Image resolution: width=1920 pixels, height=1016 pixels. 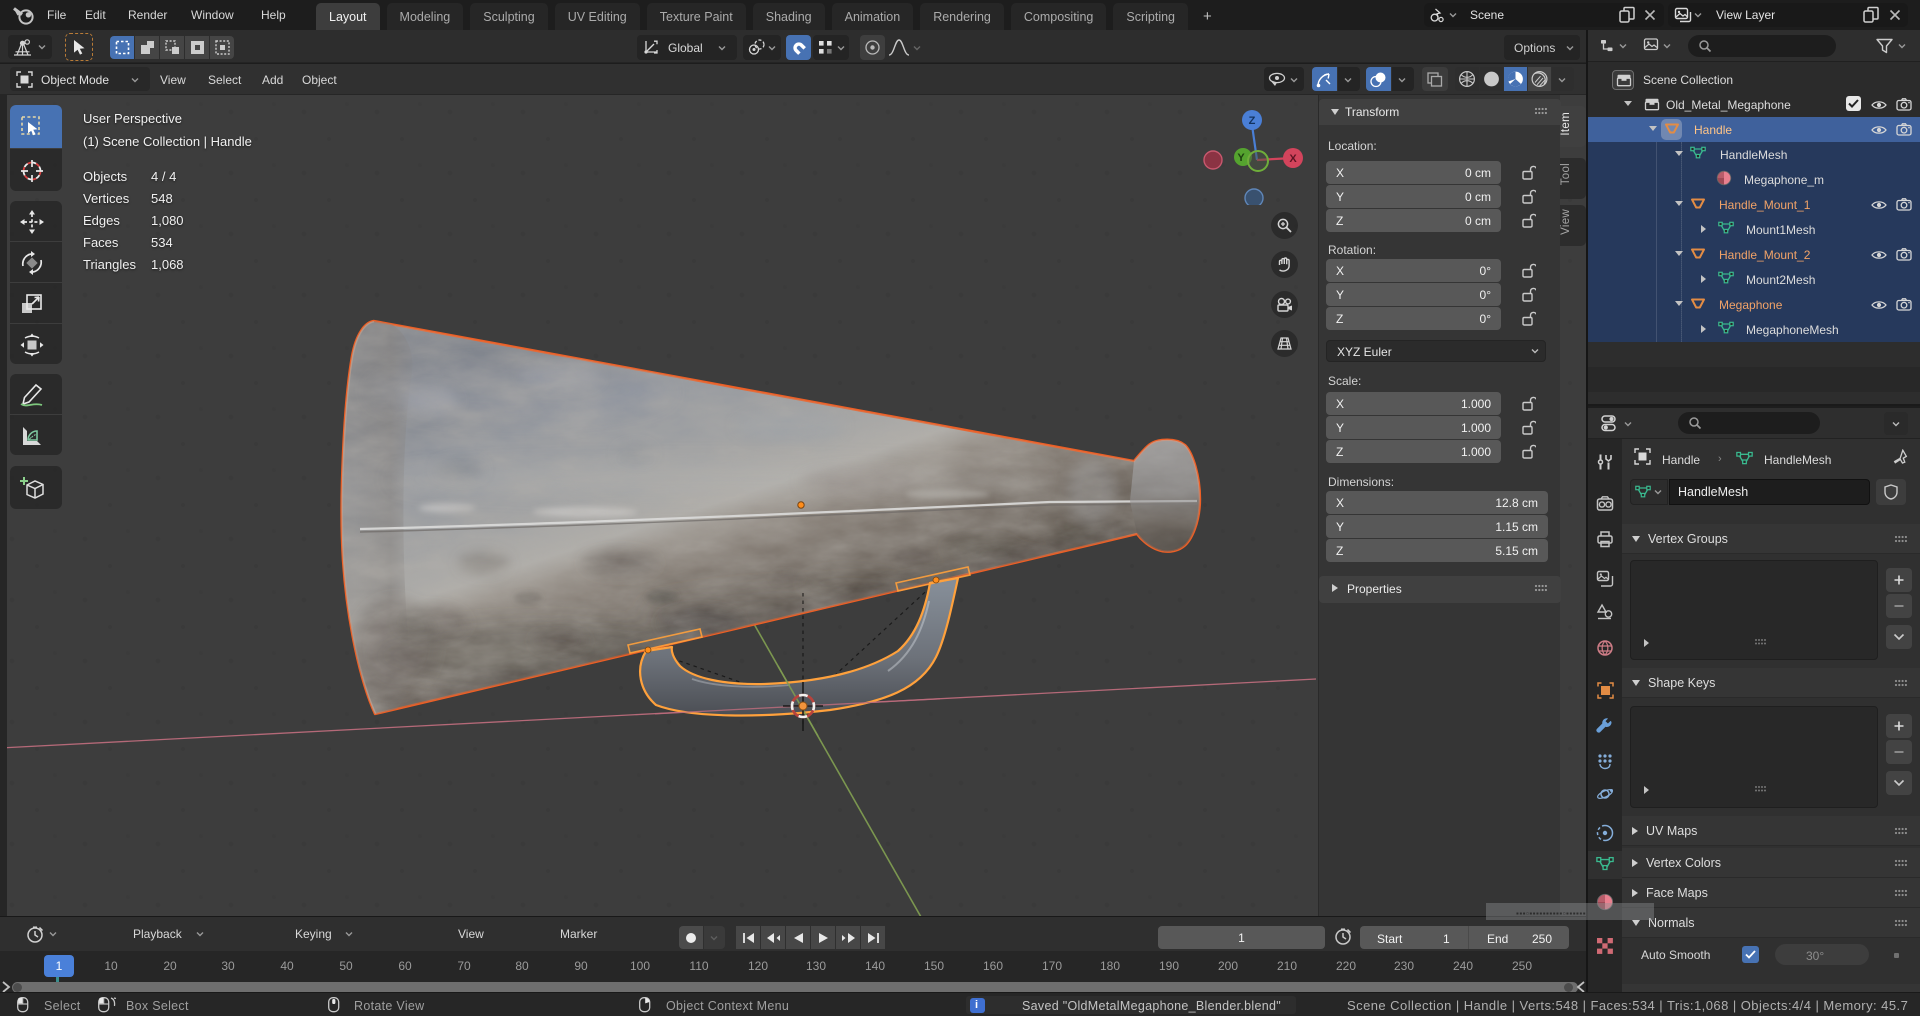 I want to click on svg-text: Z, so click(x=1252, y=121).